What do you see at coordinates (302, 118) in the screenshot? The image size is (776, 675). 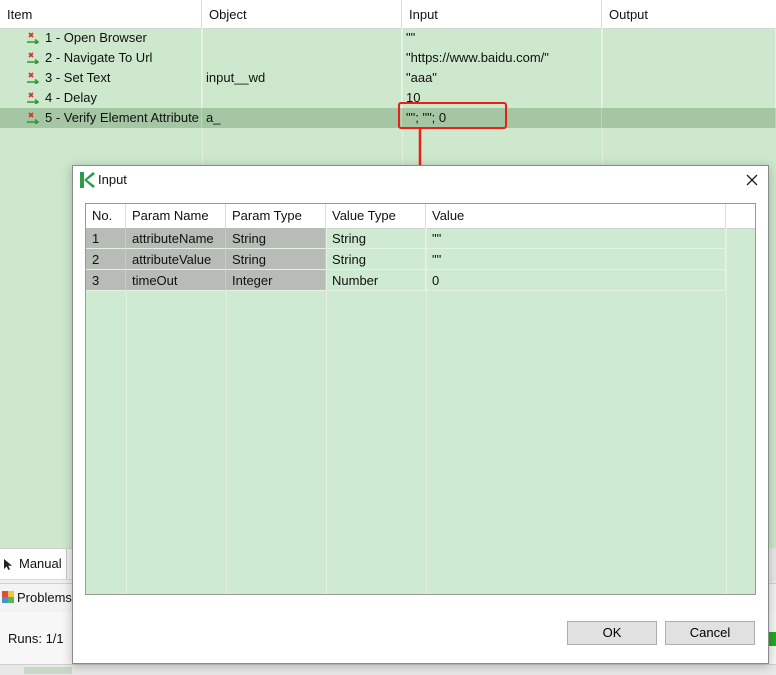 I see `object-cell: a_` at bounding box center [302, 118].